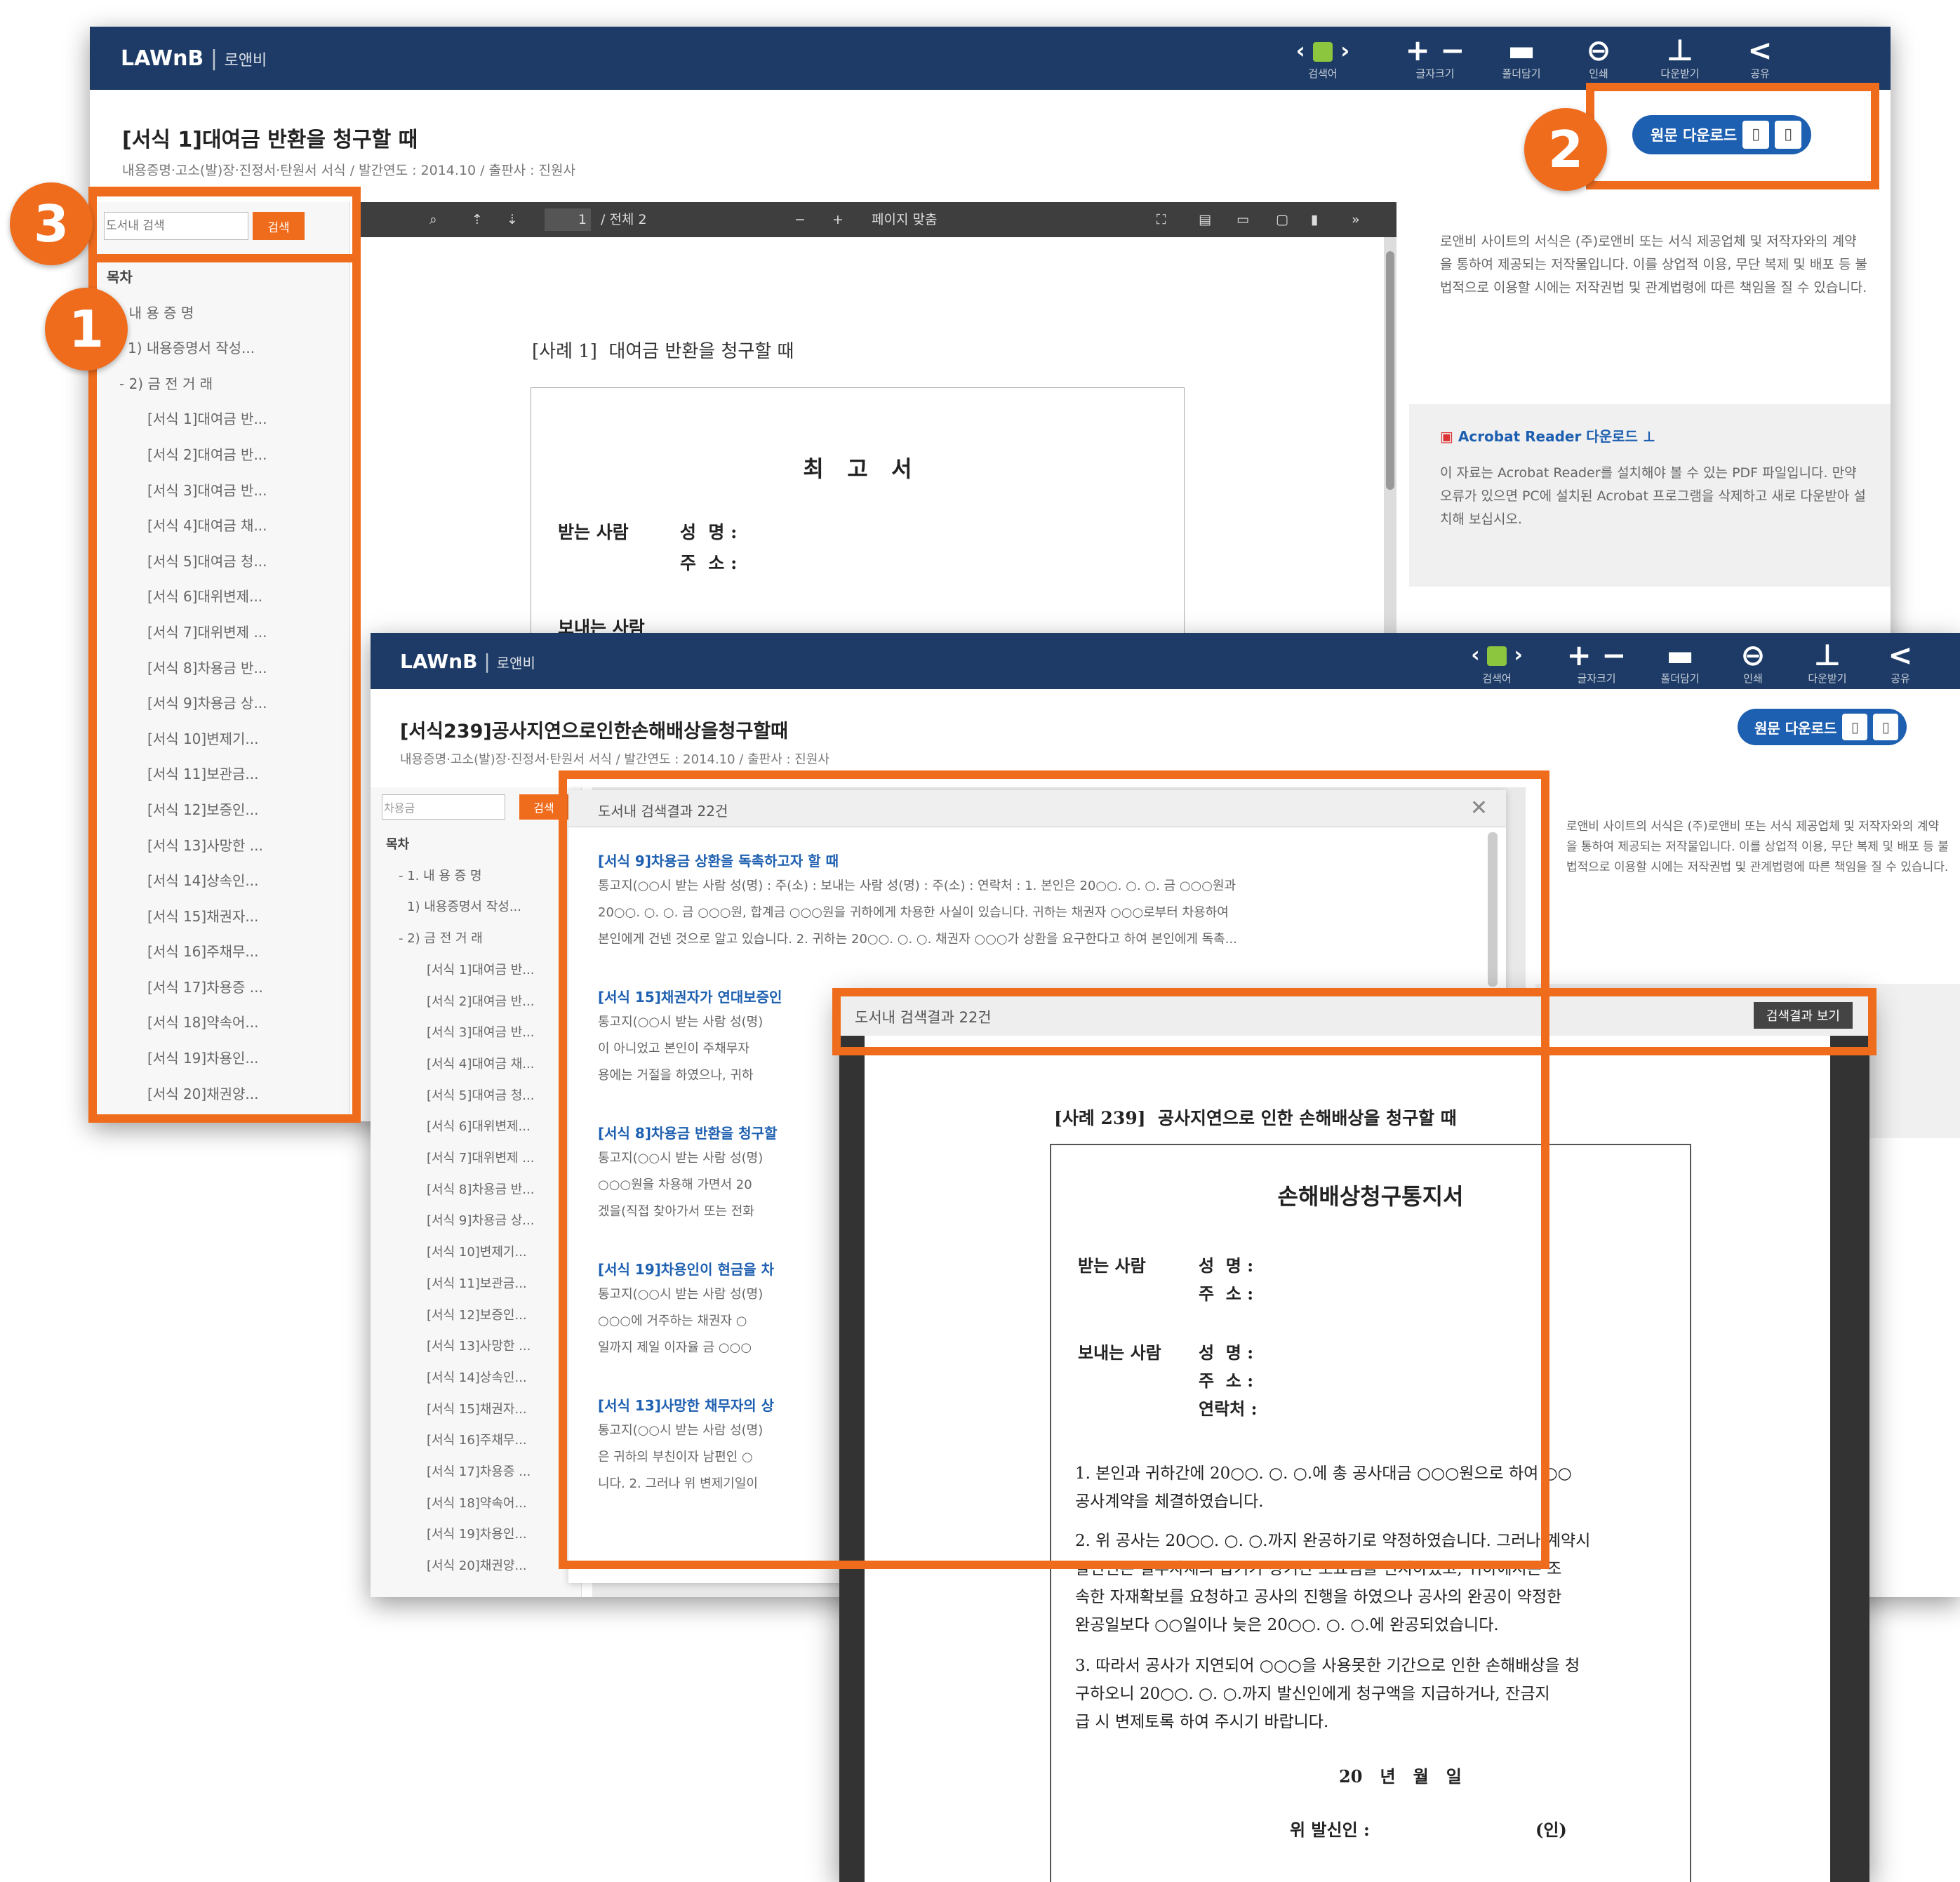 Image resolution: width=1960 pixels, height=1882 pixels. What do you see at coordinates (594, 731) in the screenshot?
I see `document-title: [서식239]공사지연으로인한손해배상을청구할때` at bounding box center [594, 731].